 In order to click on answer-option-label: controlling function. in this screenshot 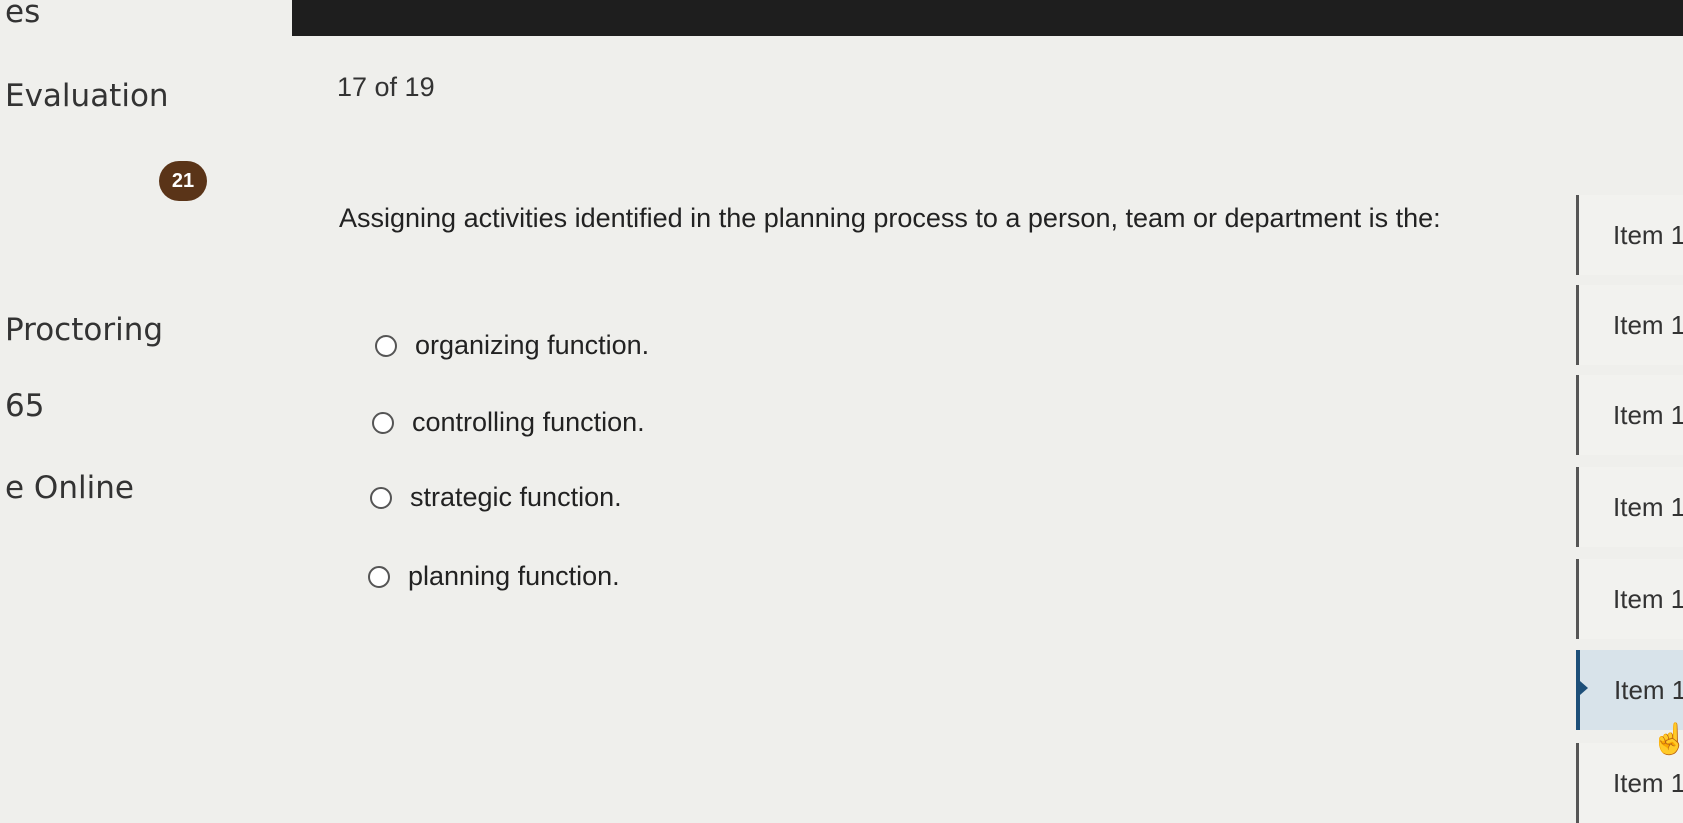, I will do `click(528, 422)`.